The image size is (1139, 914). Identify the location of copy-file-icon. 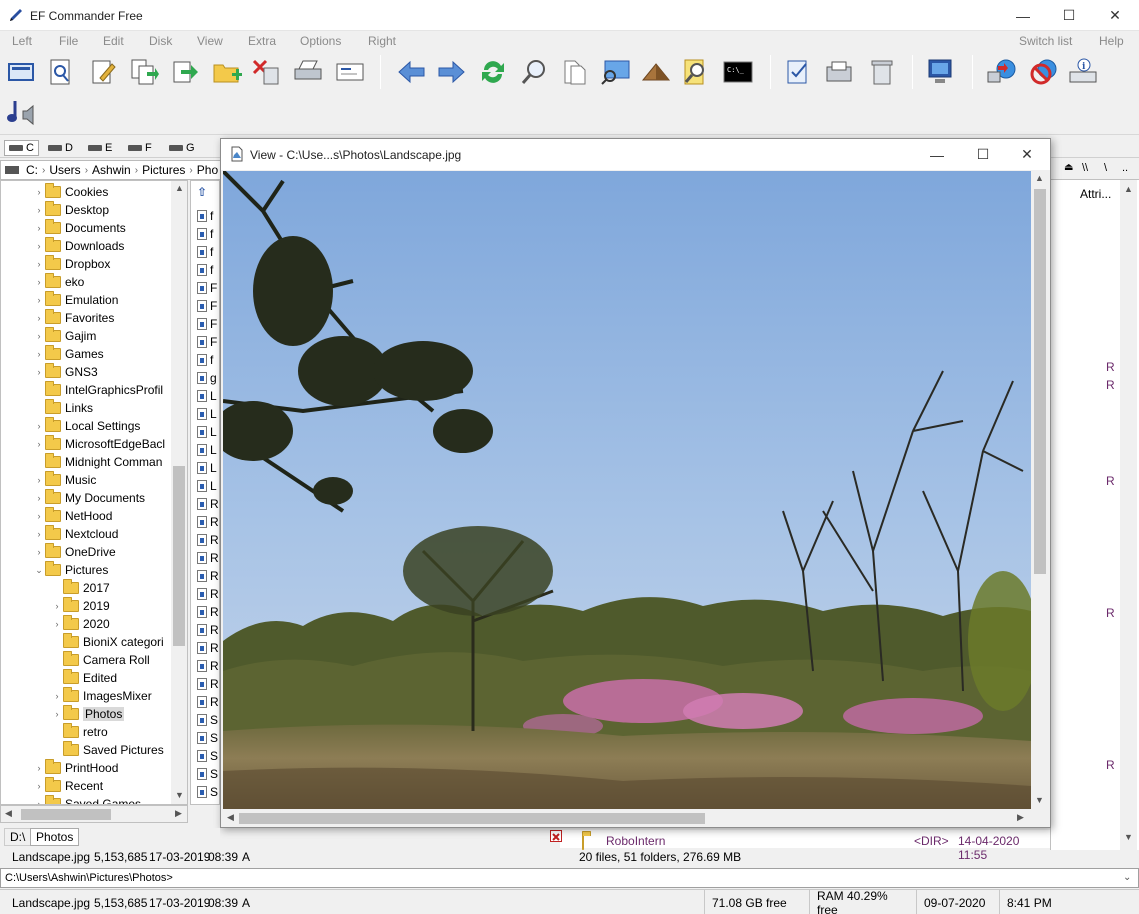
(144, 72).